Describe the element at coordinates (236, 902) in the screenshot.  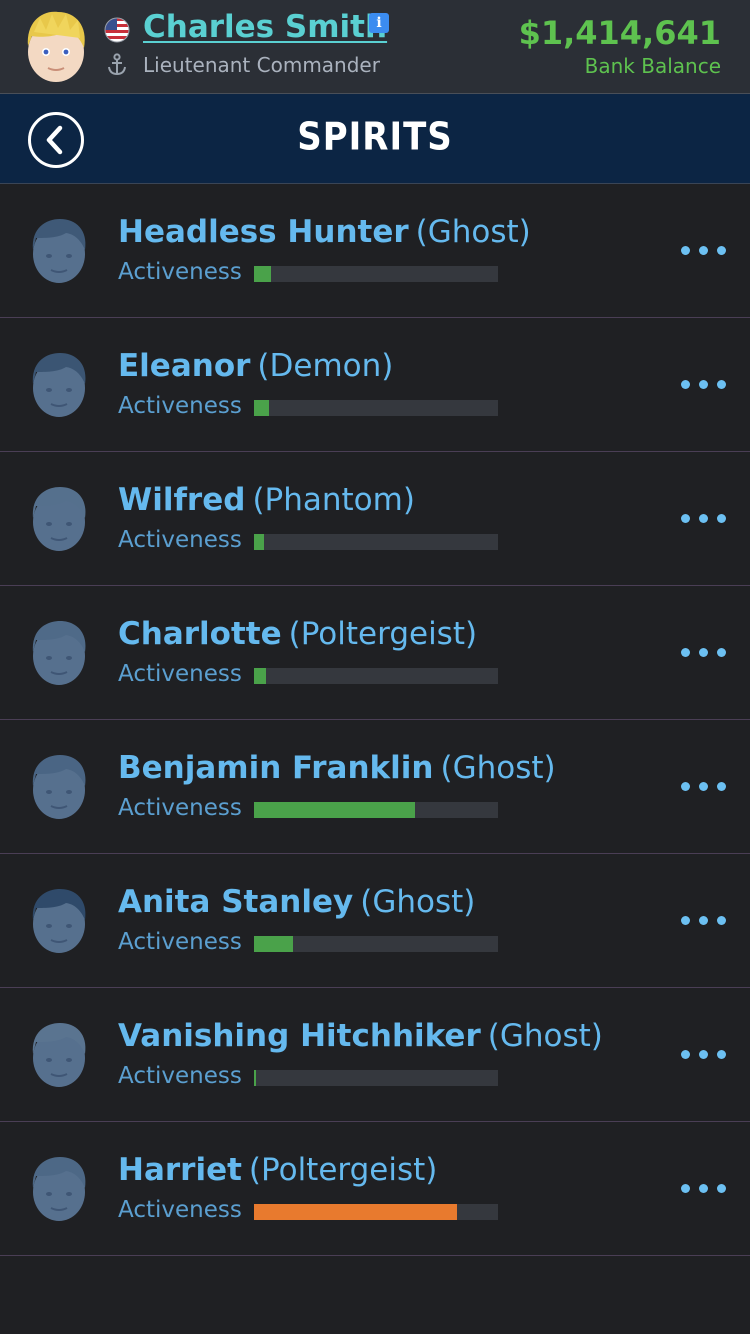
I see `spirit-name: Anita Stanley` at that location.